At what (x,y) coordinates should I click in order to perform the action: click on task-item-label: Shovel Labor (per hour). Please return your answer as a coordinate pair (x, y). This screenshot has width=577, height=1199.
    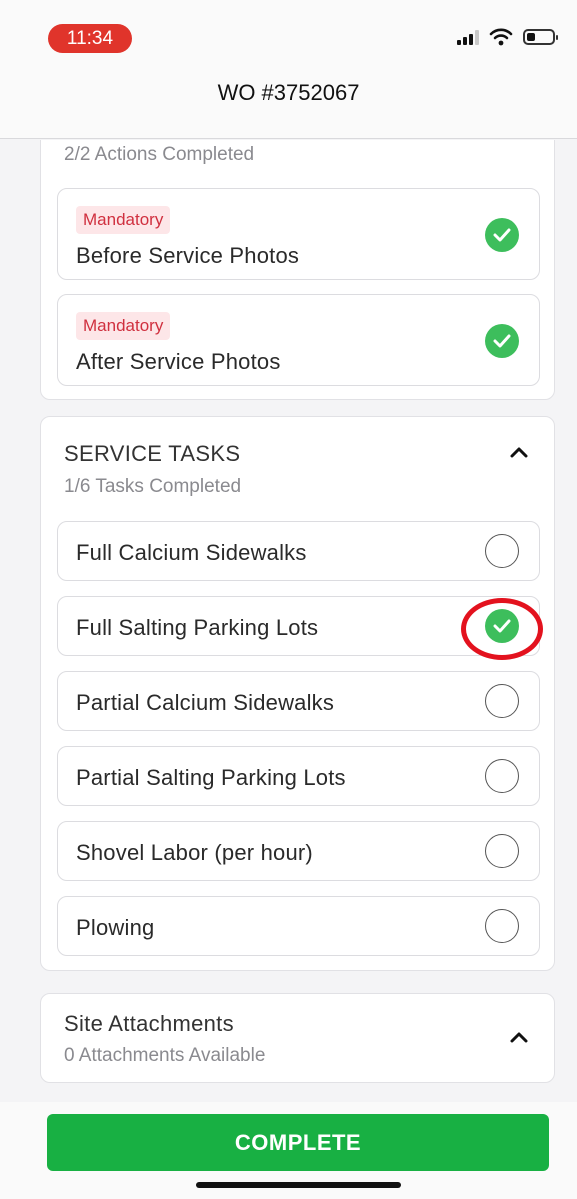
    Looking at the image, I should click on (194, 852).